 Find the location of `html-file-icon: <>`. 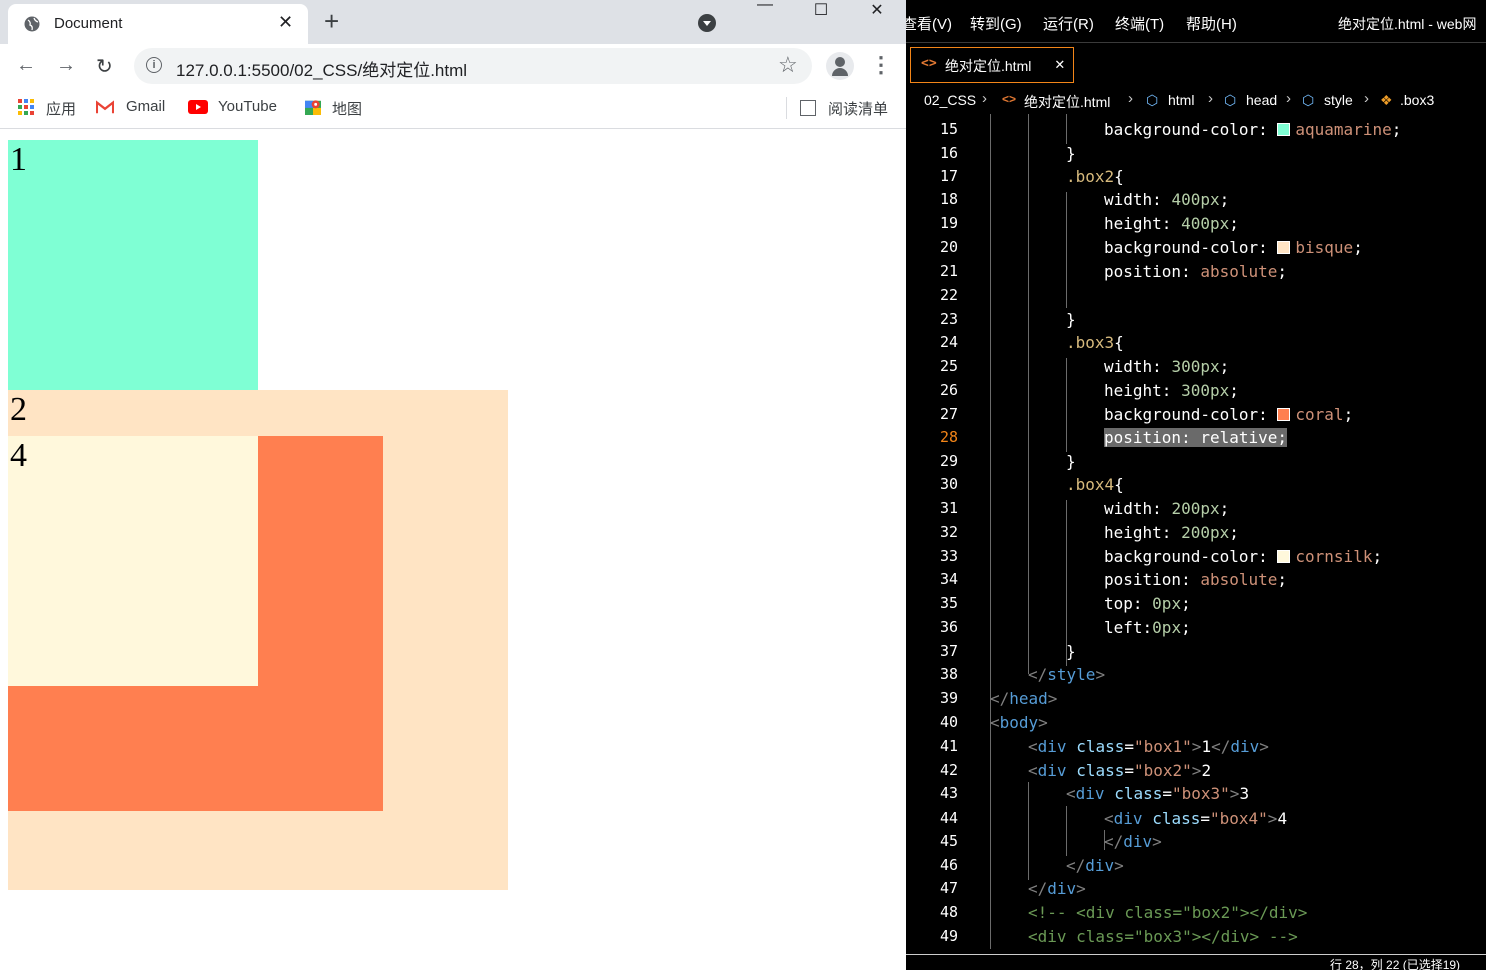

html-file-icon: <> is located at coordinates (1009, 99).